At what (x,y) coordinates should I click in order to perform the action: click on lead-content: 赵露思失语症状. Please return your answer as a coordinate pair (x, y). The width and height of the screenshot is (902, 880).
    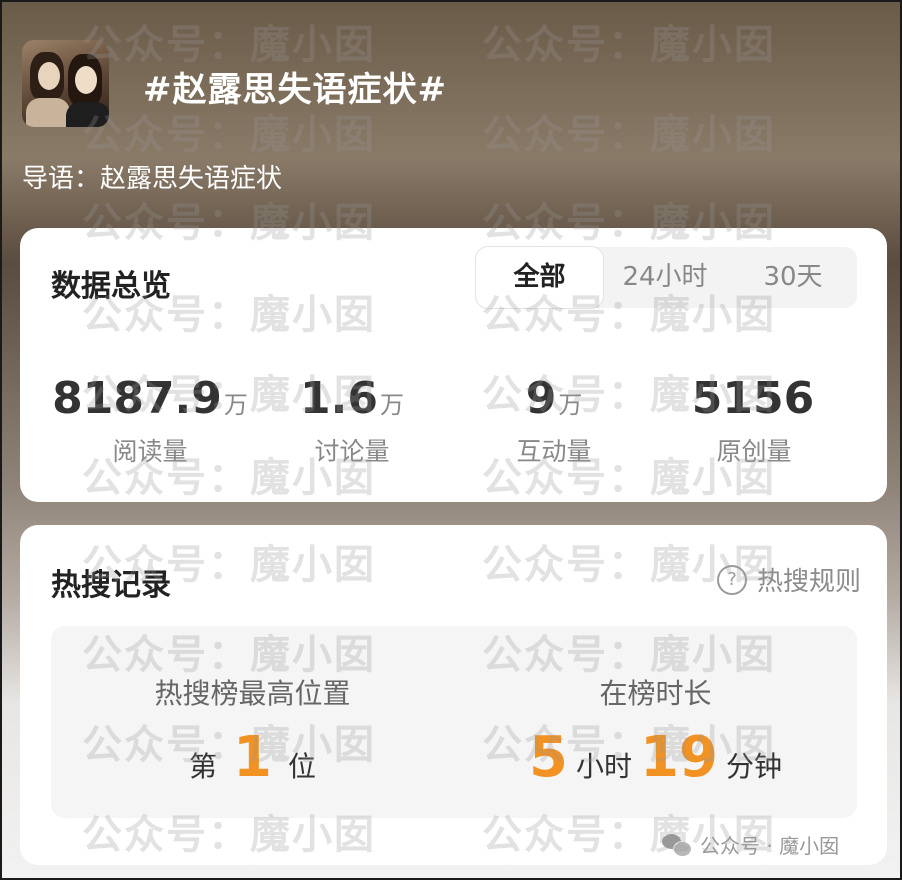
    Looking at the image, I should click on (191, 179).